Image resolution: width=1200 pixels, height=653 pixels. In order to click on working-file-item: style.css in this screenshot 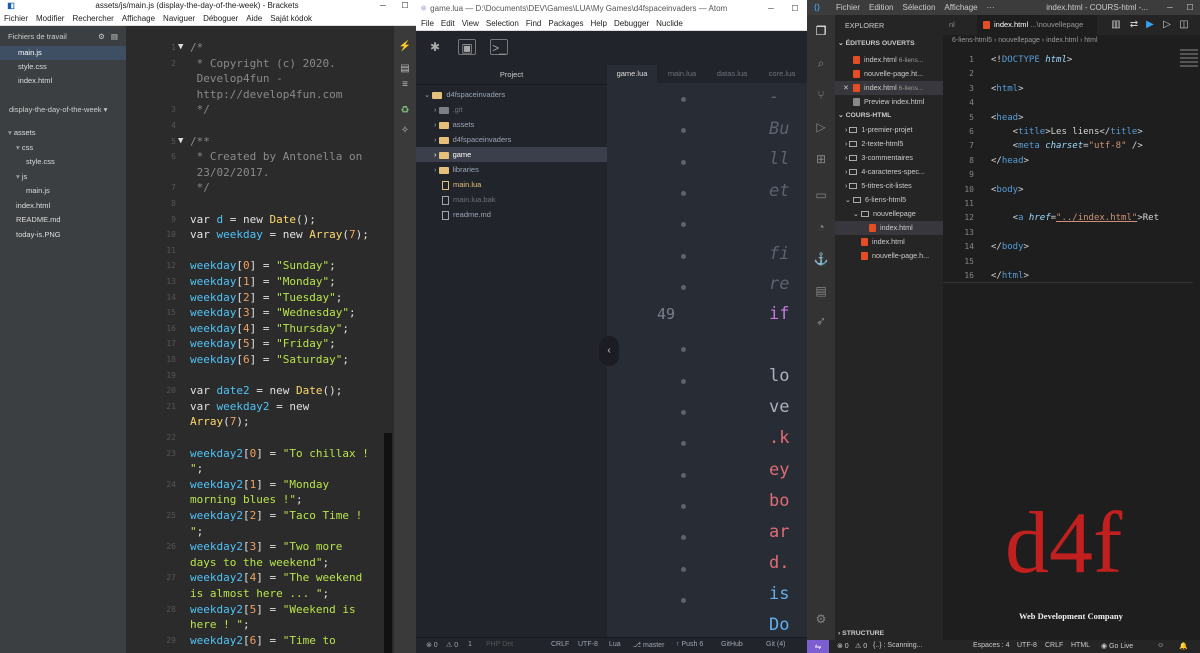, I will do `click(63, 67)`.